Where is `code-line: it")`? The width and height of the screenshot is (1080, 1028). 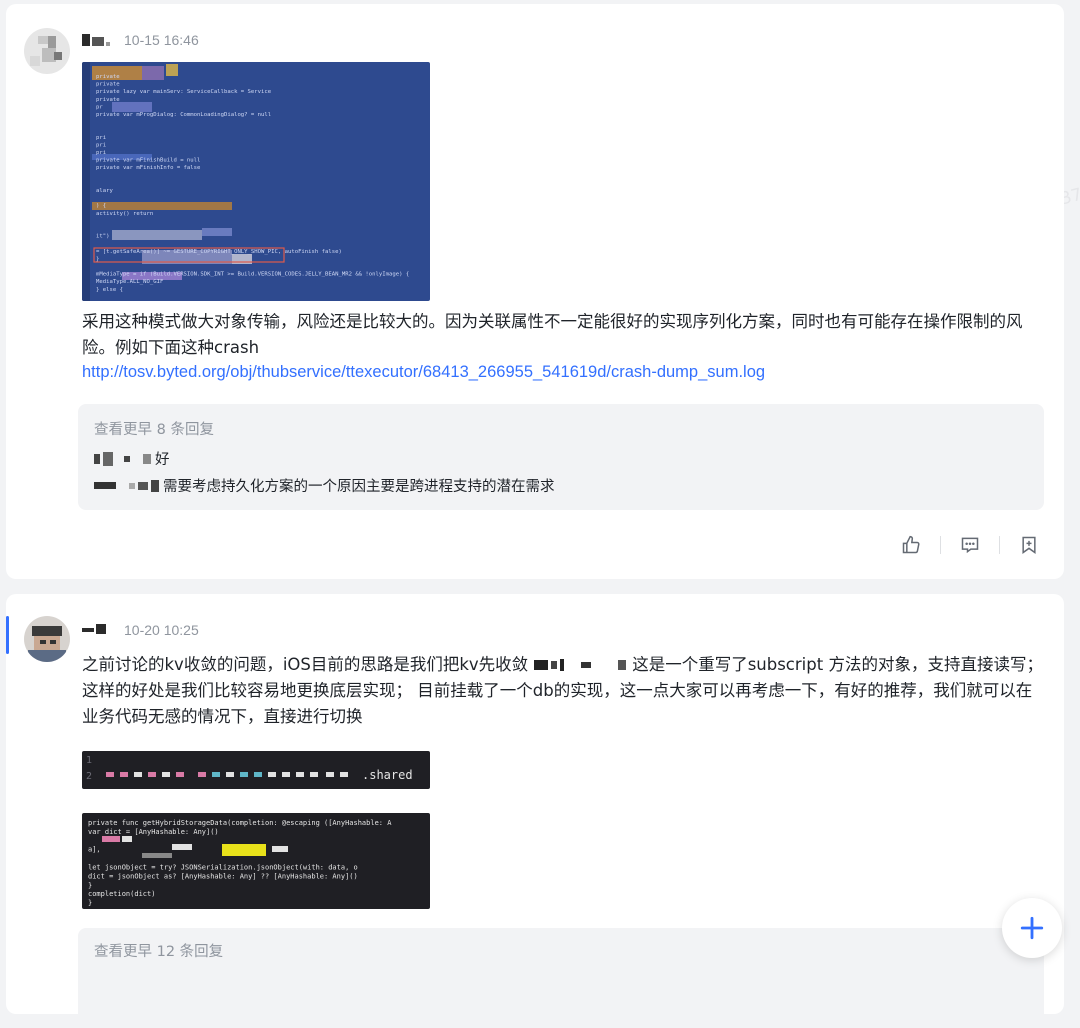 code-line: it") is located at coordinates (102, 237).